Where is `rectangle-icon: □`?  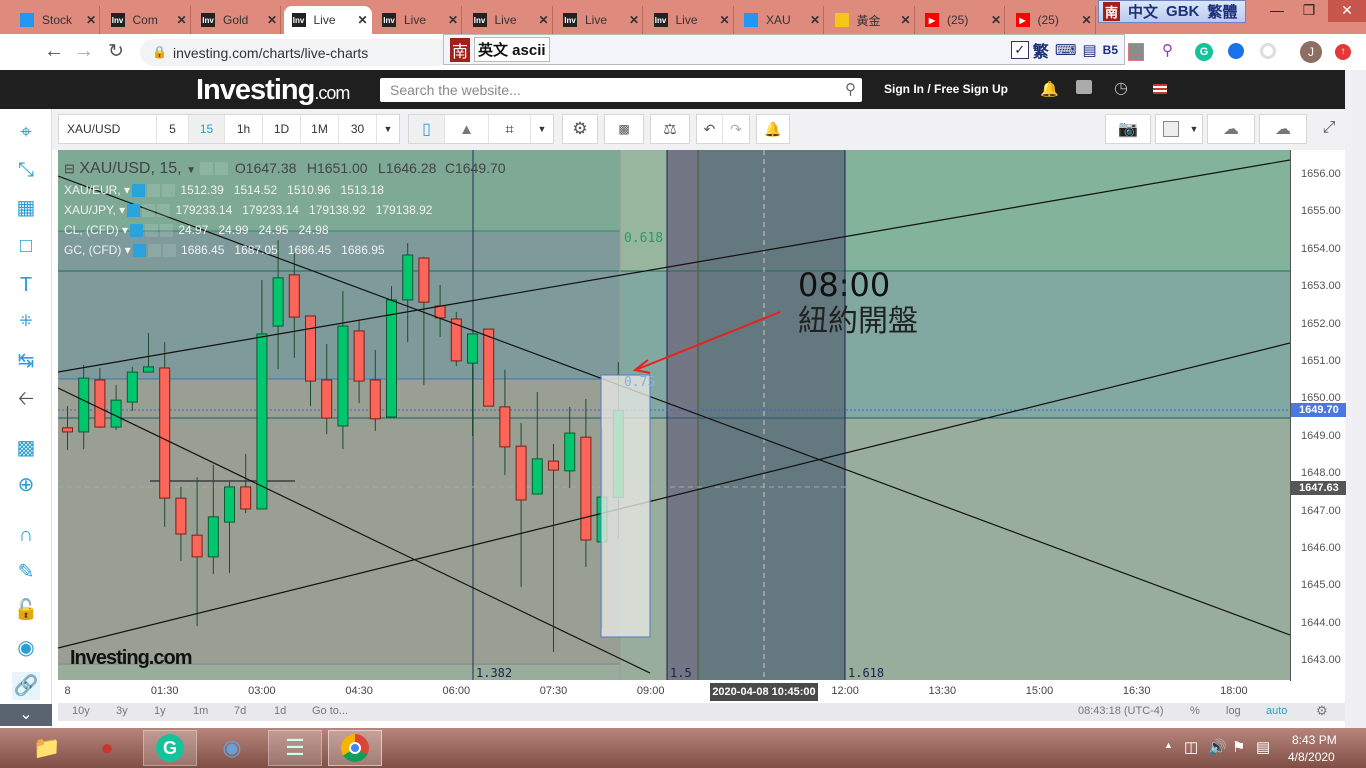
rectangle-icon: □ is located at coordinates (26, 246).